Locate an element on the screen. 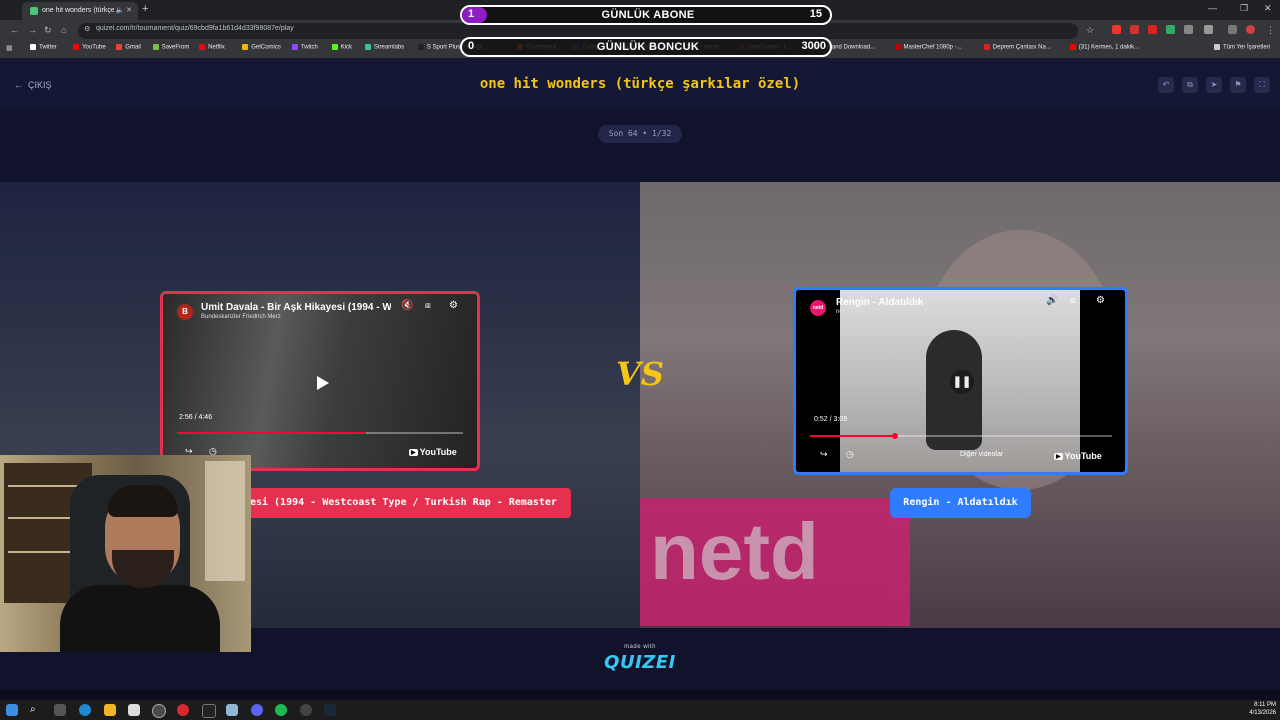  extensions-puzzle-icon is located at coordinates (1208, 29).